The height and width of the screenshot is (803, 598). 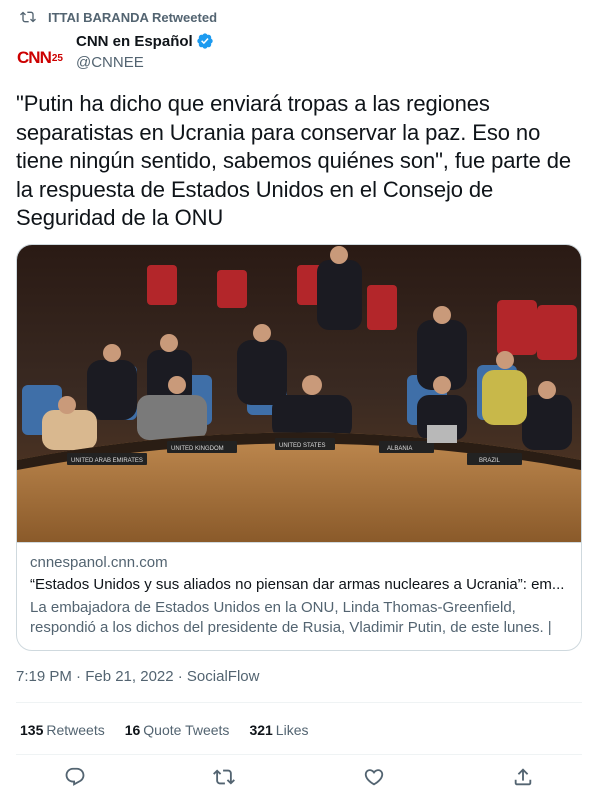 I want to click on likes-label: Likes, so click(x=292, y=730).